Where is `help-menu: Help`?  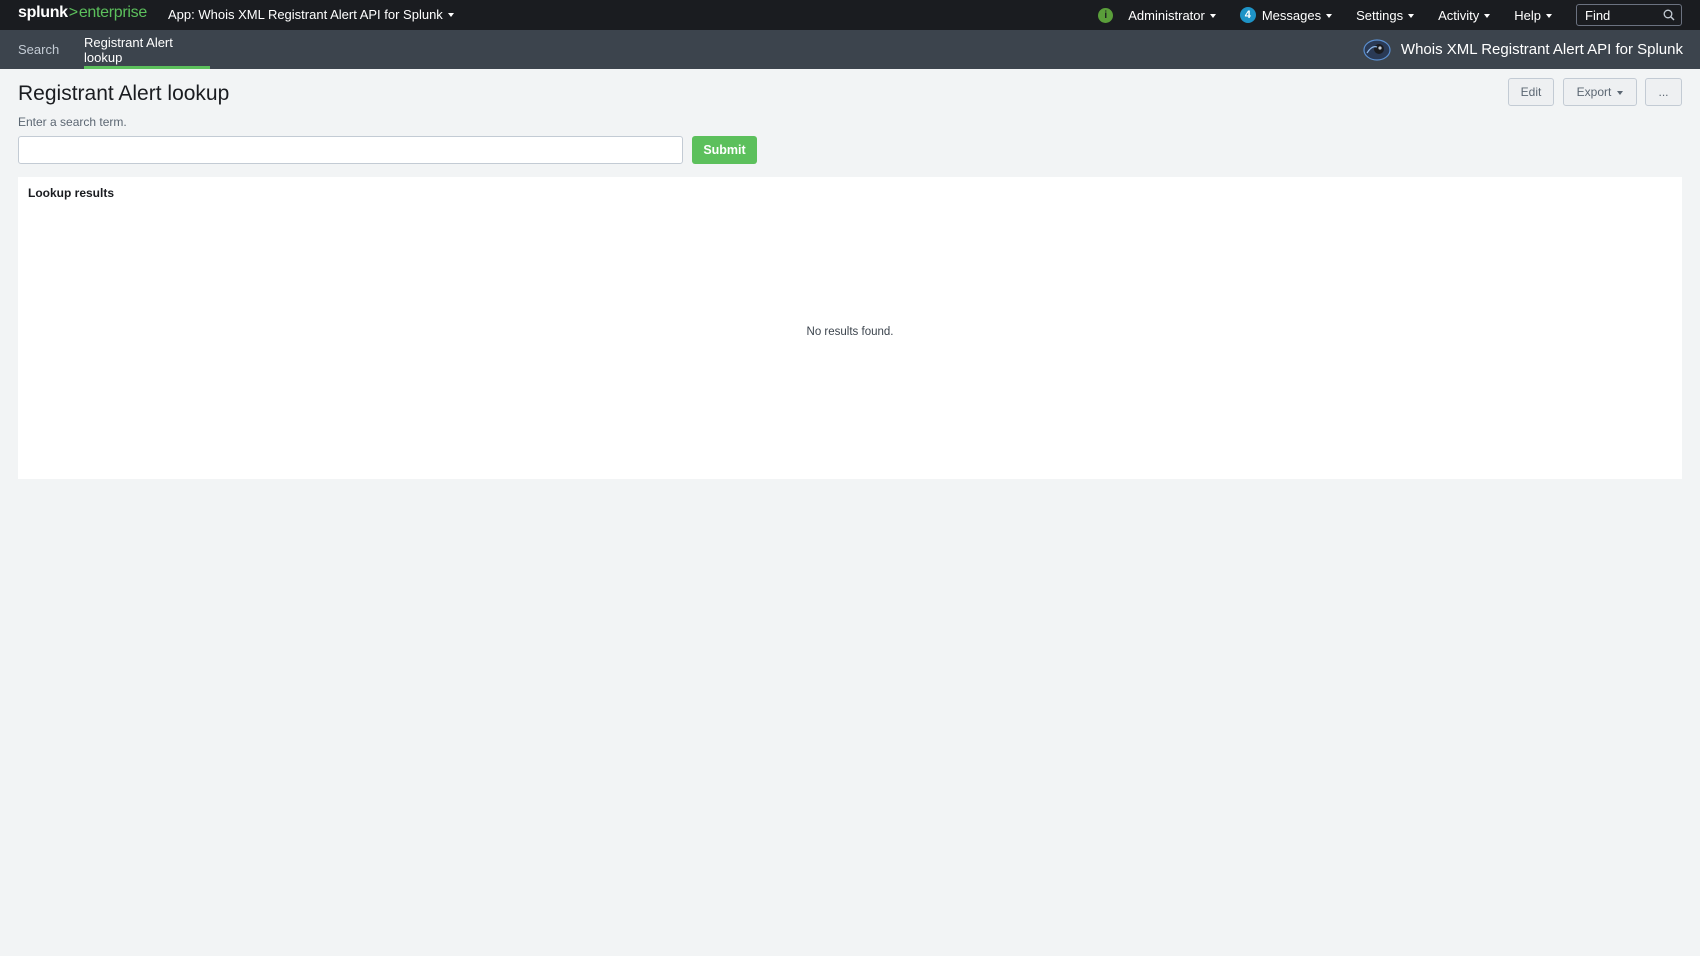
help-menu: Help is located at coordinates (1533, 15).